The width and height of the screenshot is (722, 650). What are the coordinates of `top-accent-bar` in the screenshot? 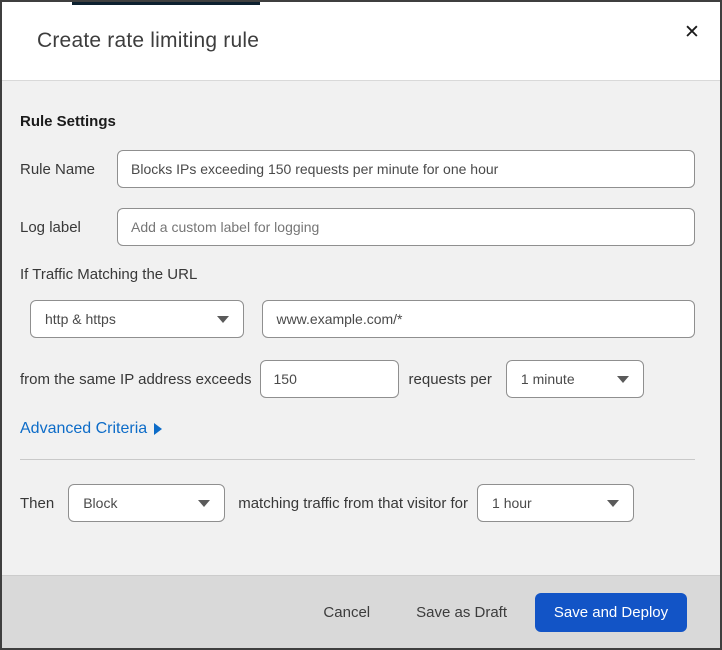 It's located at (166, 3).